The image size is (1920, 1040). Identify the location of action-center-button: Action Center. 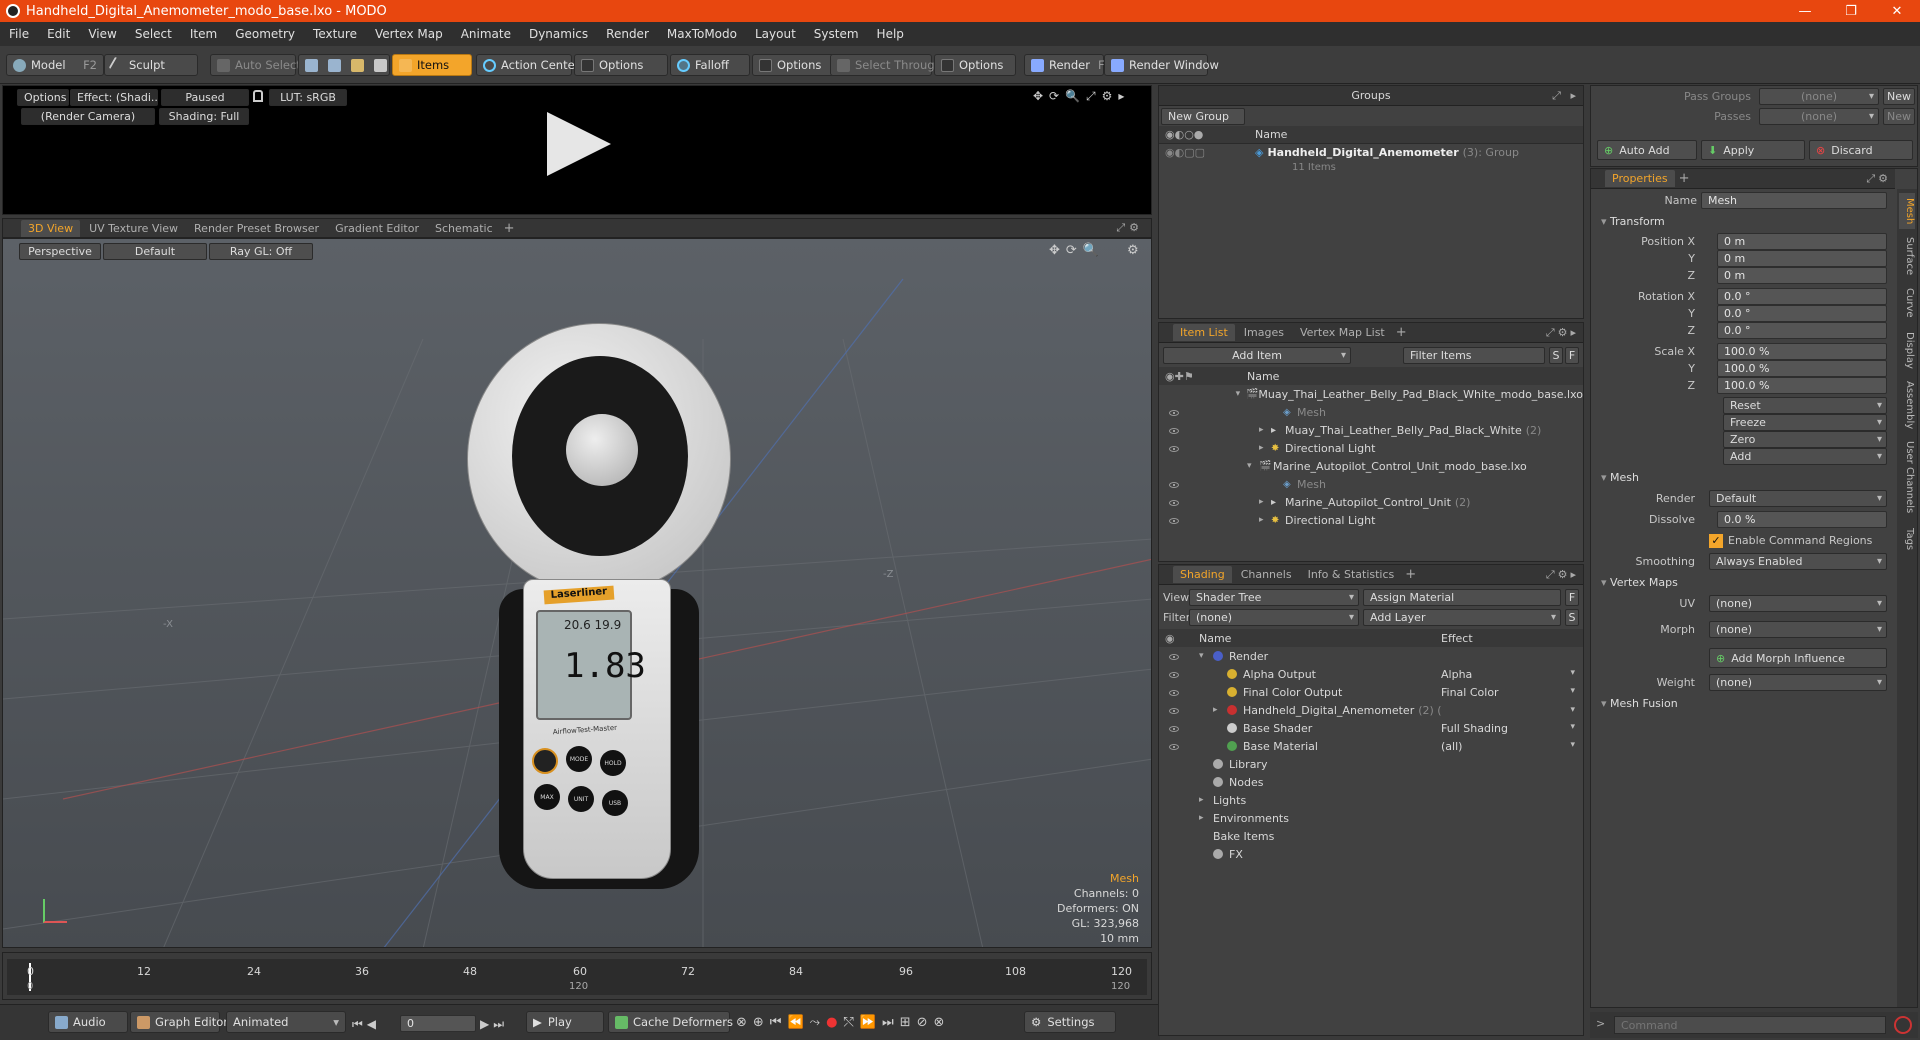
(527, 65).